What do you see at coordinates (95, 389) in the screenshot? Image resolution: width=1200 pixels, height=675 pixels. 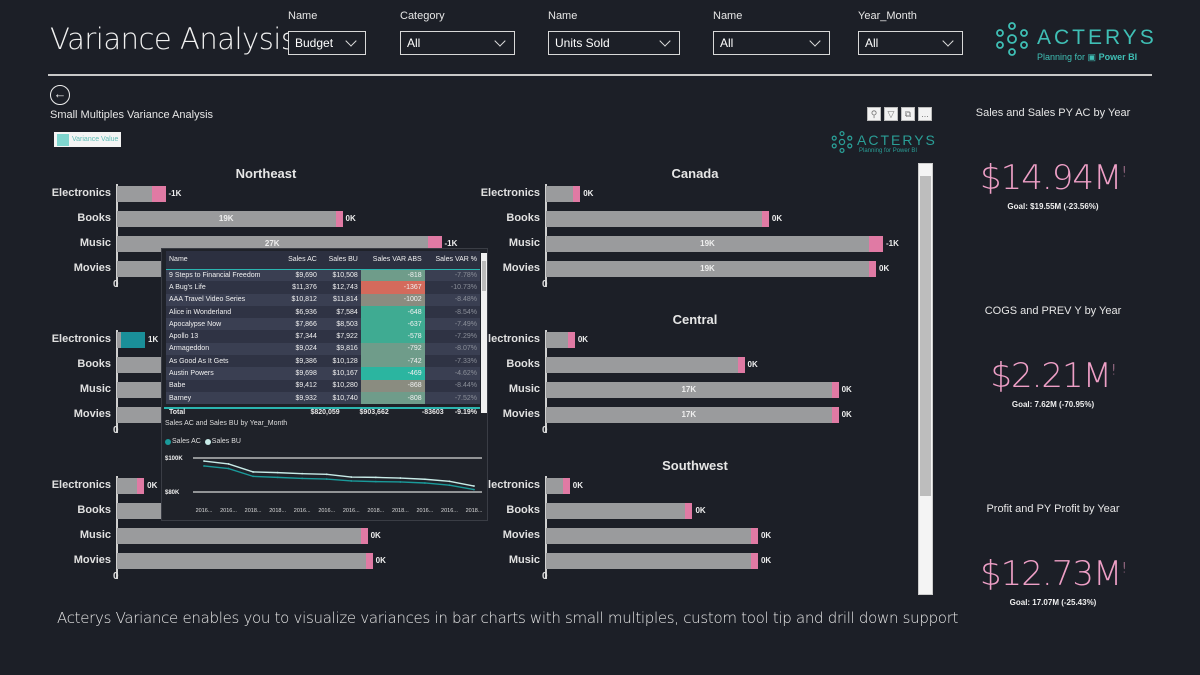 I see `category-label: Music` at bounding box center [95, 389].